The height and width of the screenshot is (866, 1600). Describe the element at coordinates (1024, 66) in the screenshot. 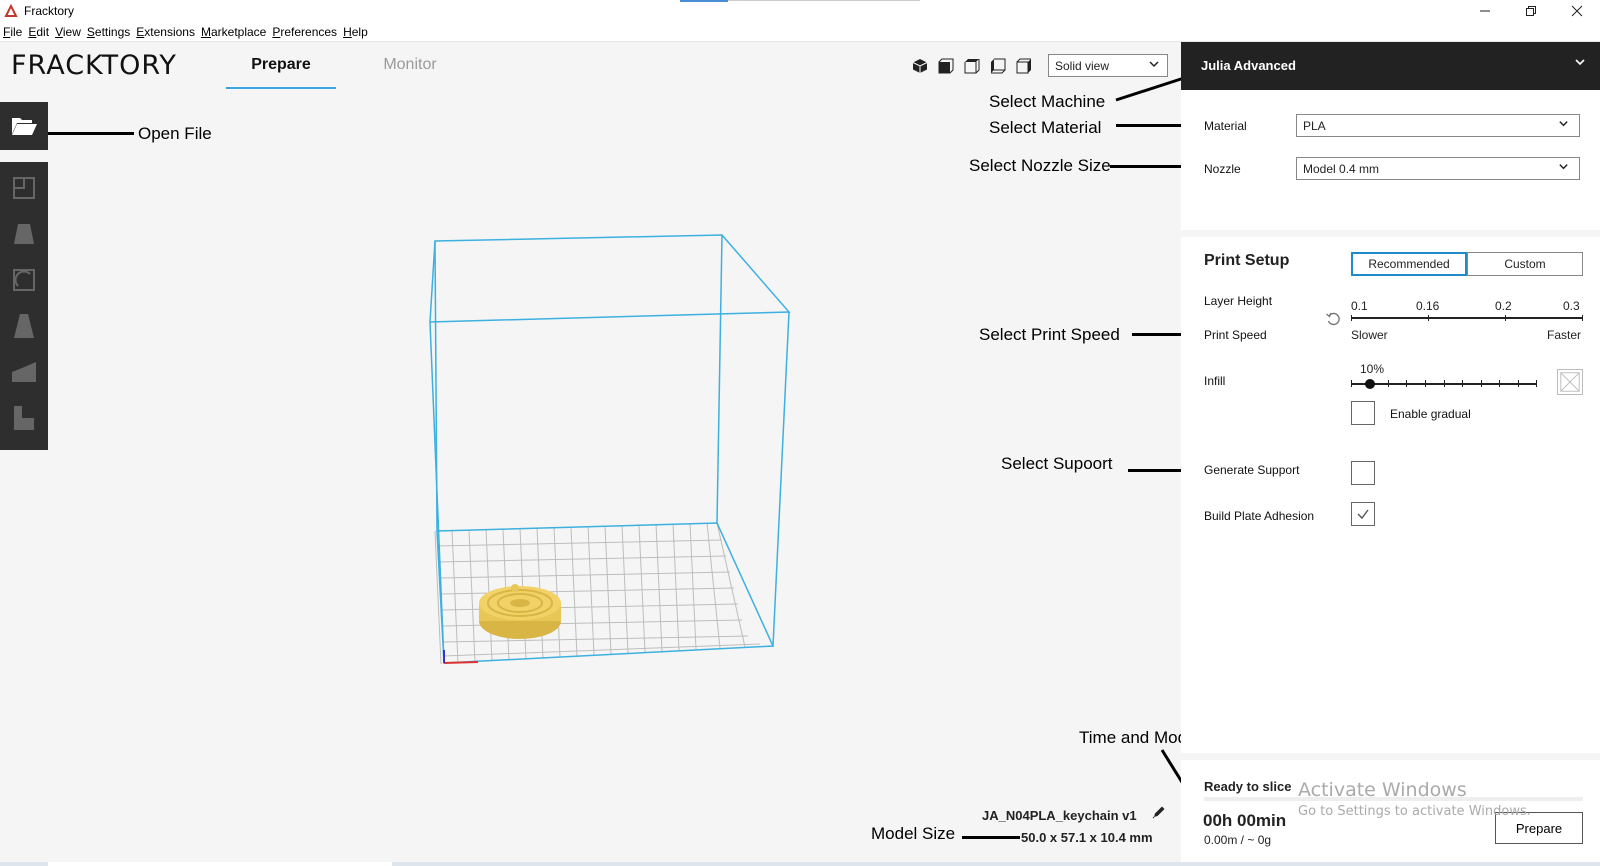

I see `right-view-icon` at that location.